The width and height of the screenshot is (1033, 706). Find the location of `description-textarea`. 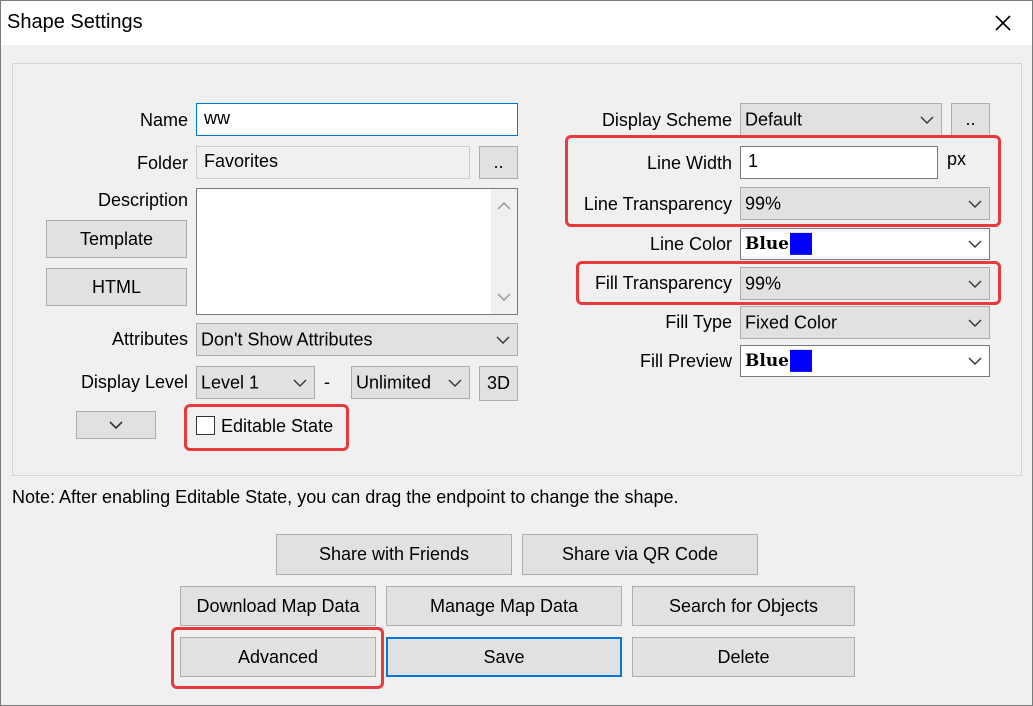

description-textarea is located at coordinates (357, 251).